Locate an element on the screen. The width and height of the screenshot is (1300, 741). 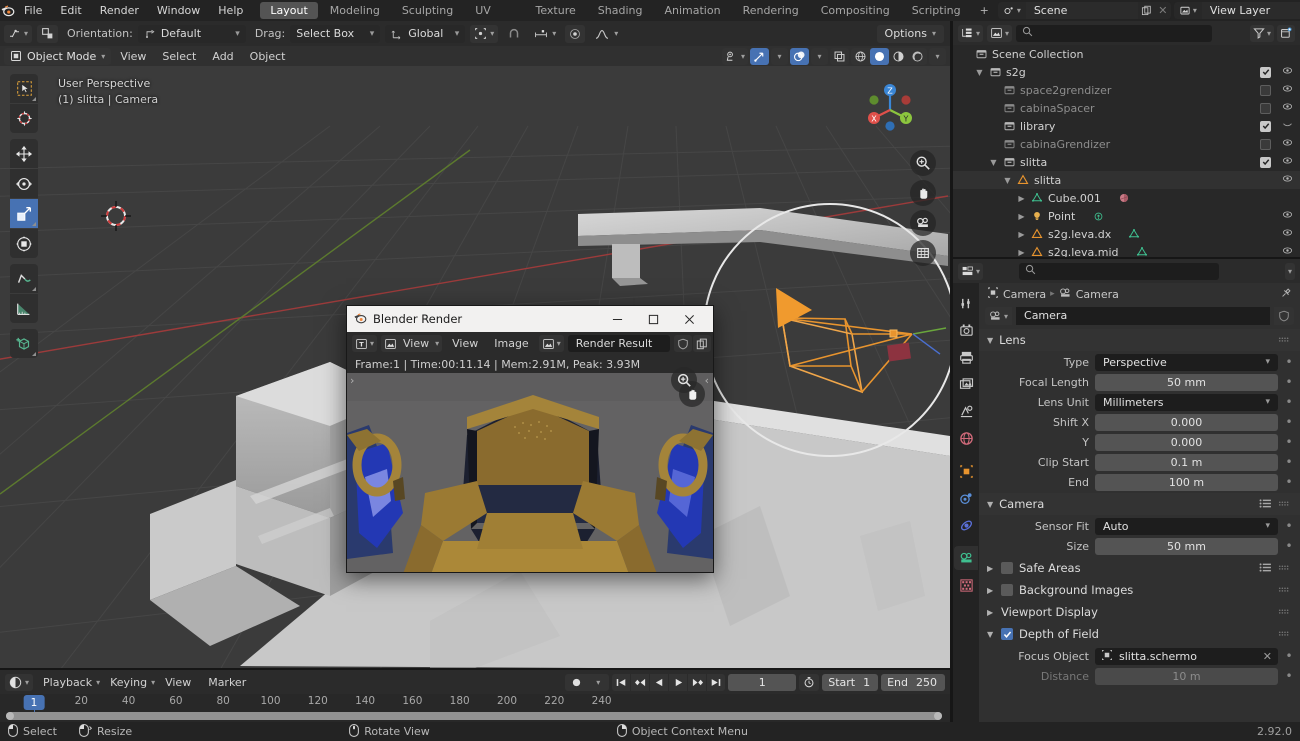
outliner-row-label: Cube.001 is located at coordinates (1073, 198).